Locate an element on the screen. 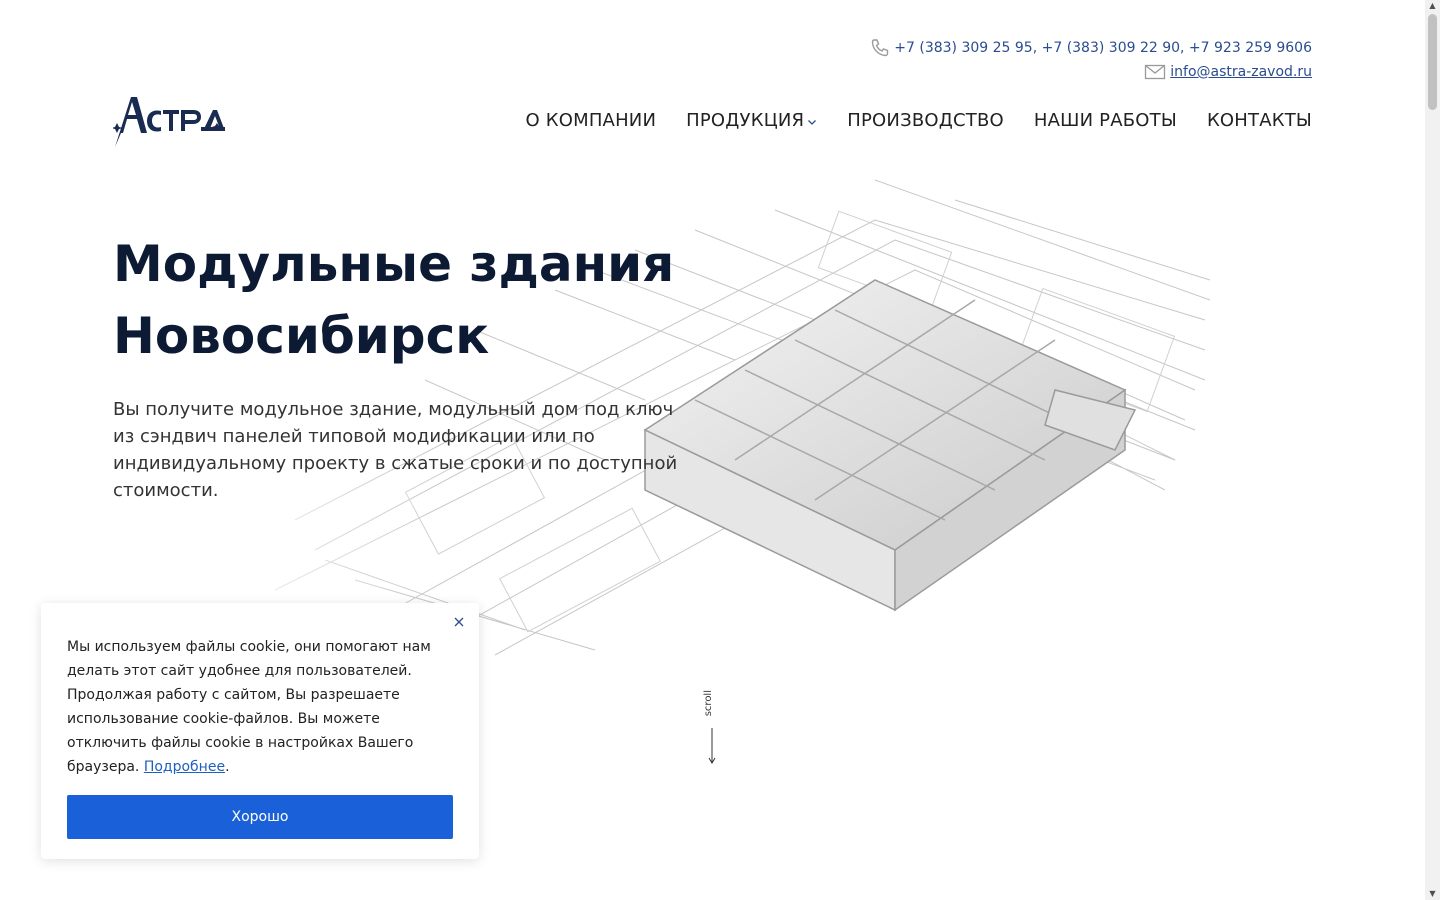  nav-item-label: КОНТАКТЫ is located at coordinates (1259, 120).